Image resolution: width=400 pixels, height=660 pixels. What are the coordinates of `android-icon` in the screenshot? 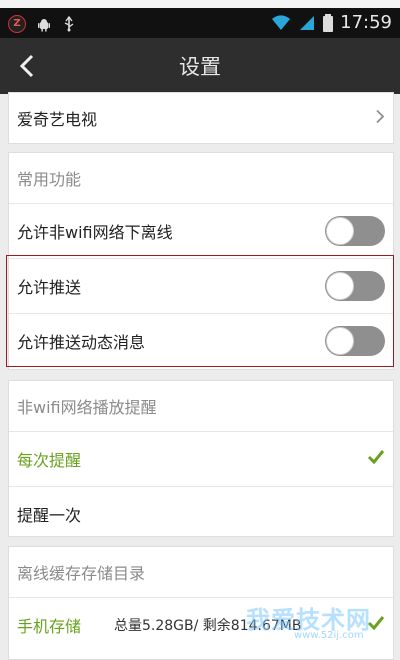 It's located at (44, 25).